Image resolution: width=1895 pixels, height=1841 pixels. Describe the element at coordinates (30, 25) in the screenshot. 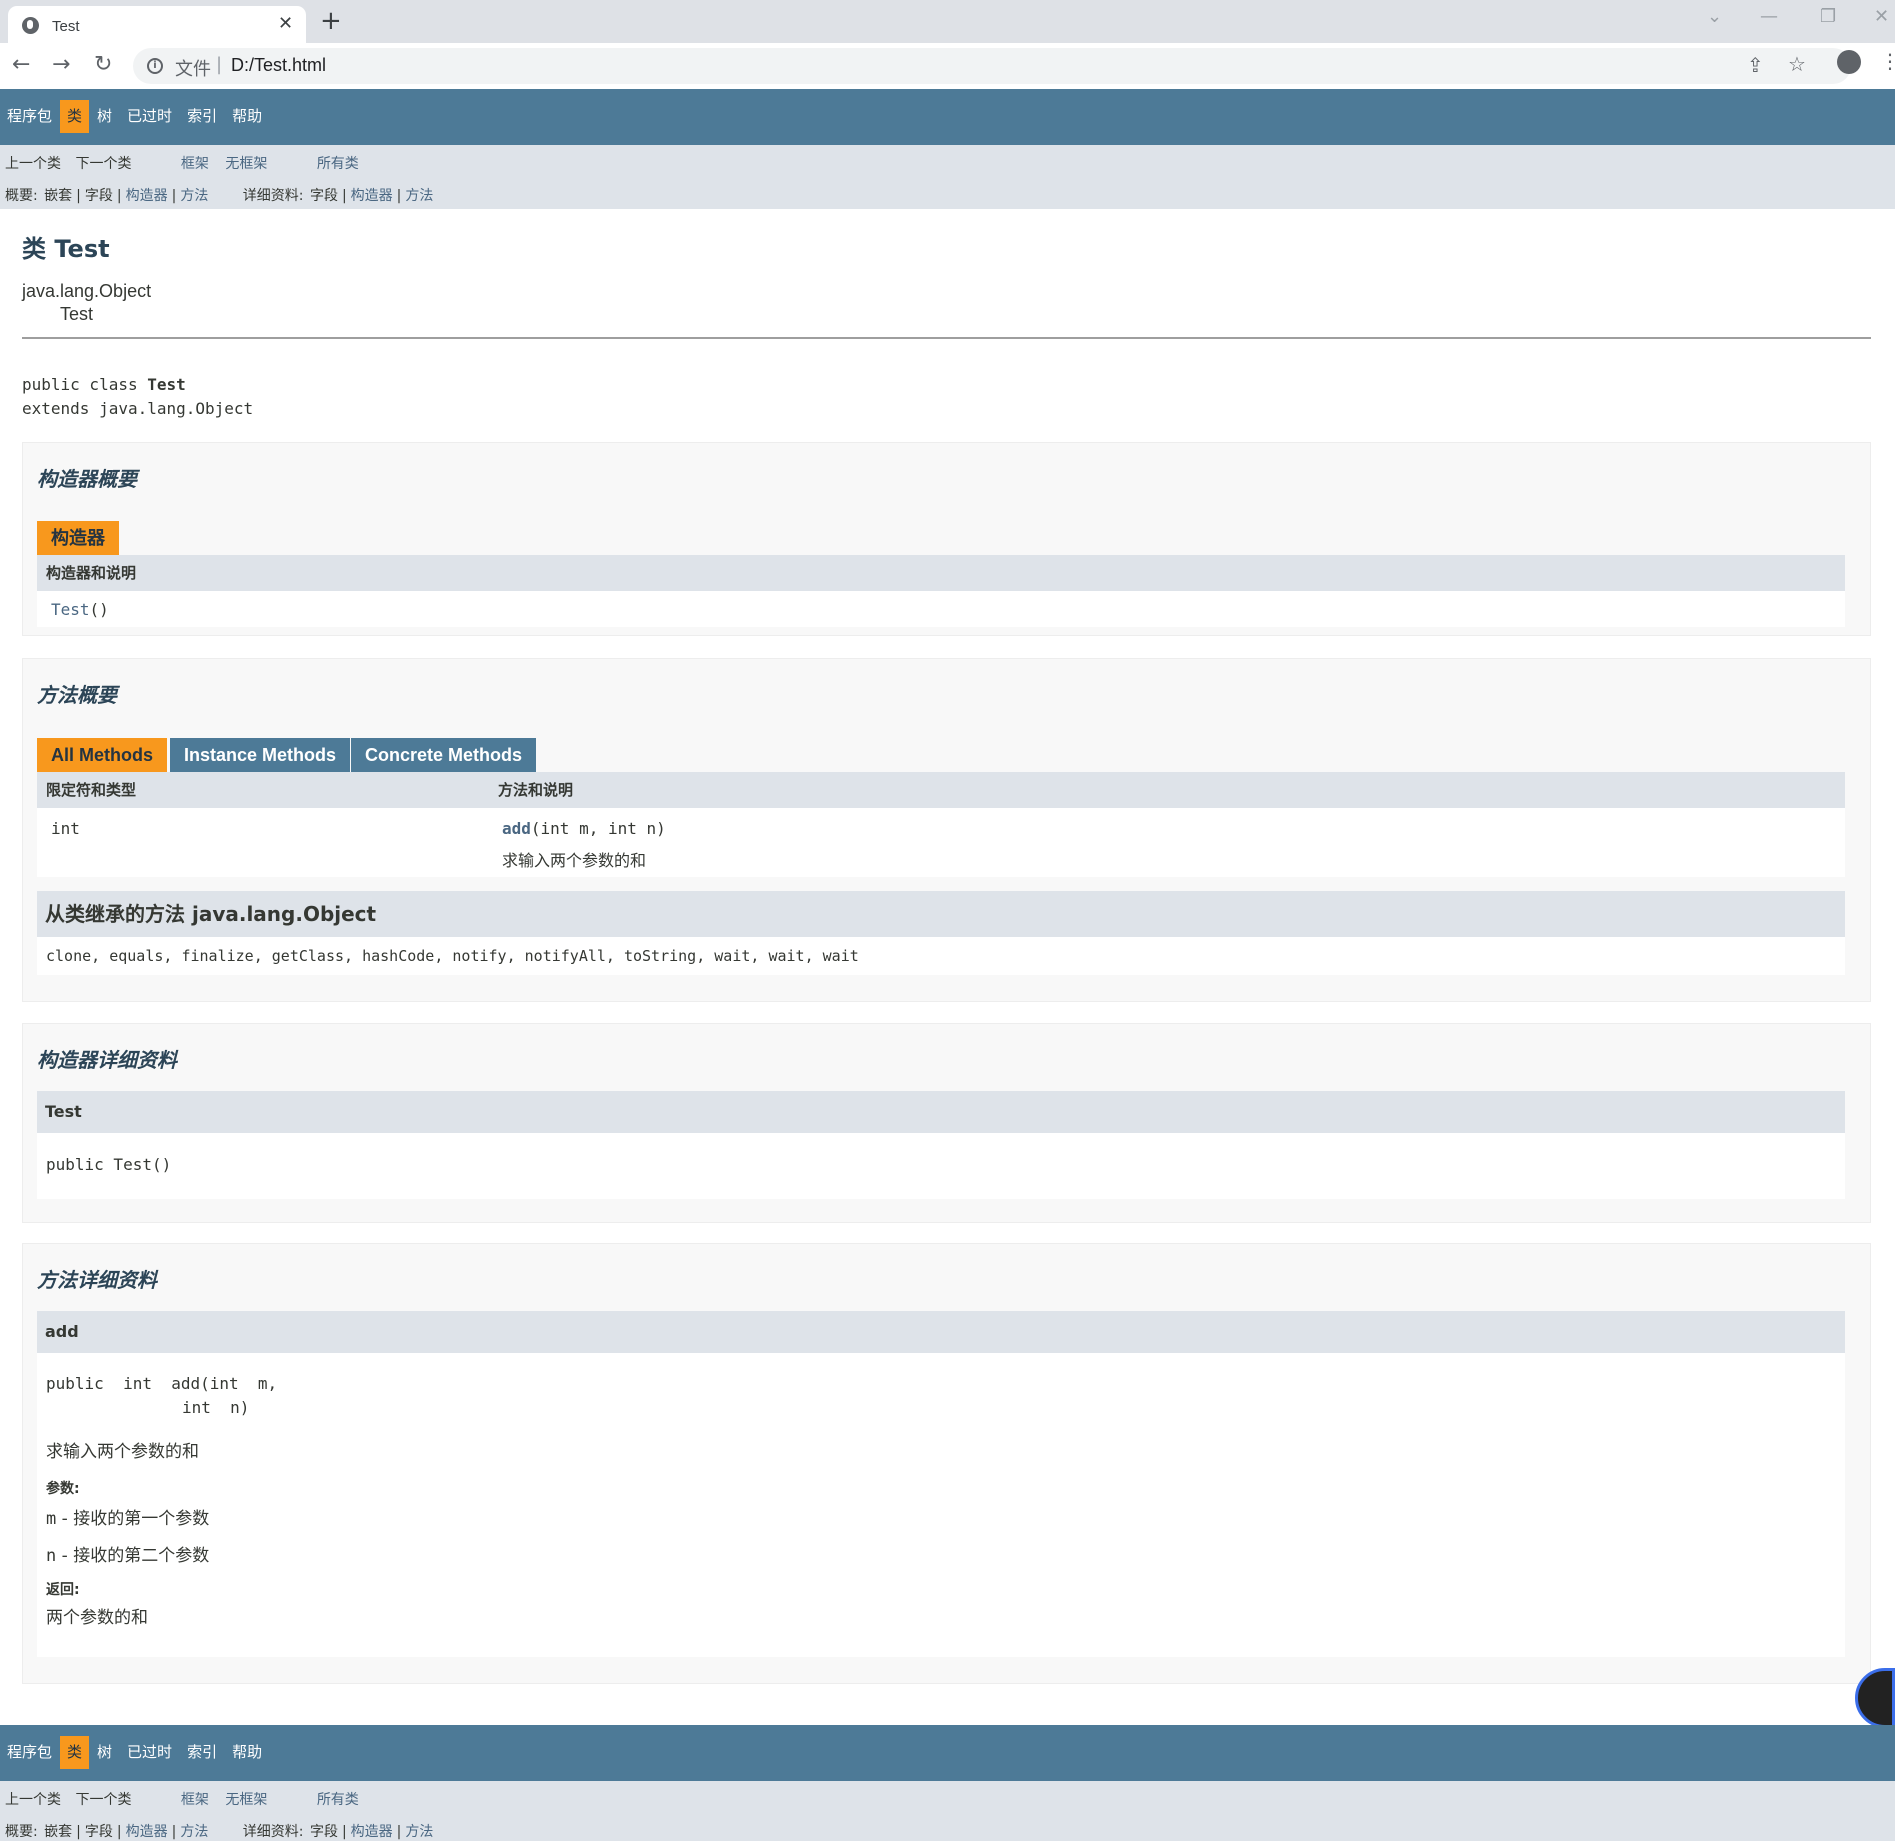

I see `globe-icon` at that location.